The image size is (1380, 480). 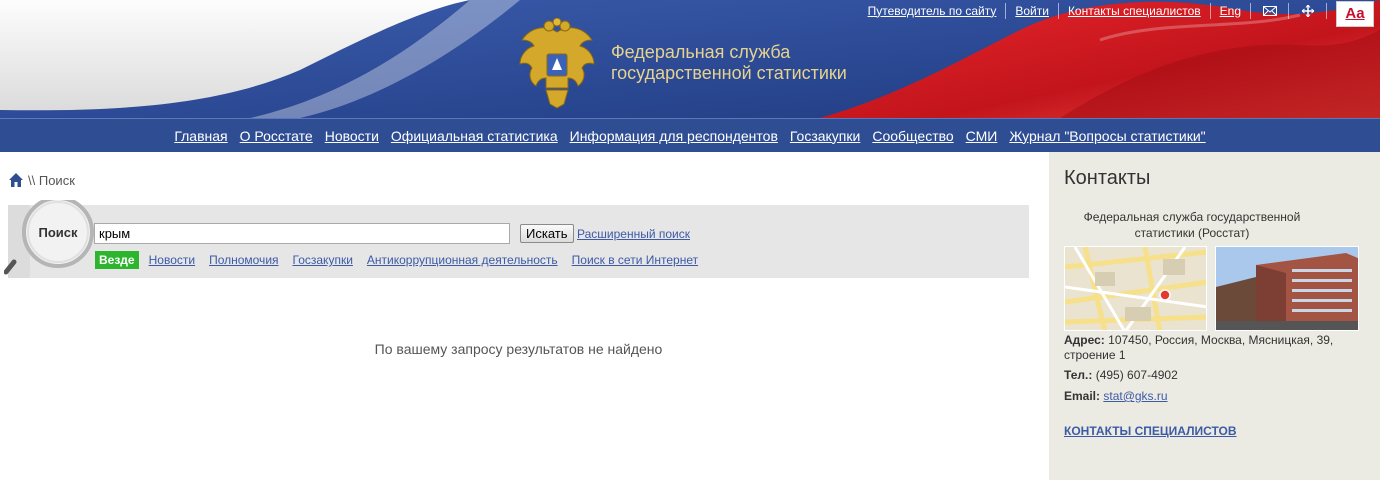 What do you see at coordinates (1107, 178) in the screenshot?
I see `sidebar-title: Контакты` at bounding box center [1107, 178].